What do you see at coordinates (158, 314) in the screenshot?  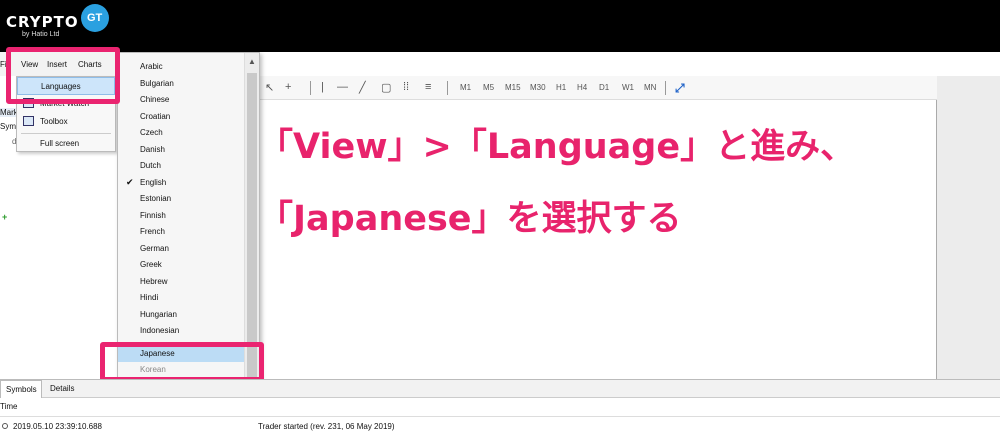 I see `language-label: Hungarian` at bounding box center [158, 314].